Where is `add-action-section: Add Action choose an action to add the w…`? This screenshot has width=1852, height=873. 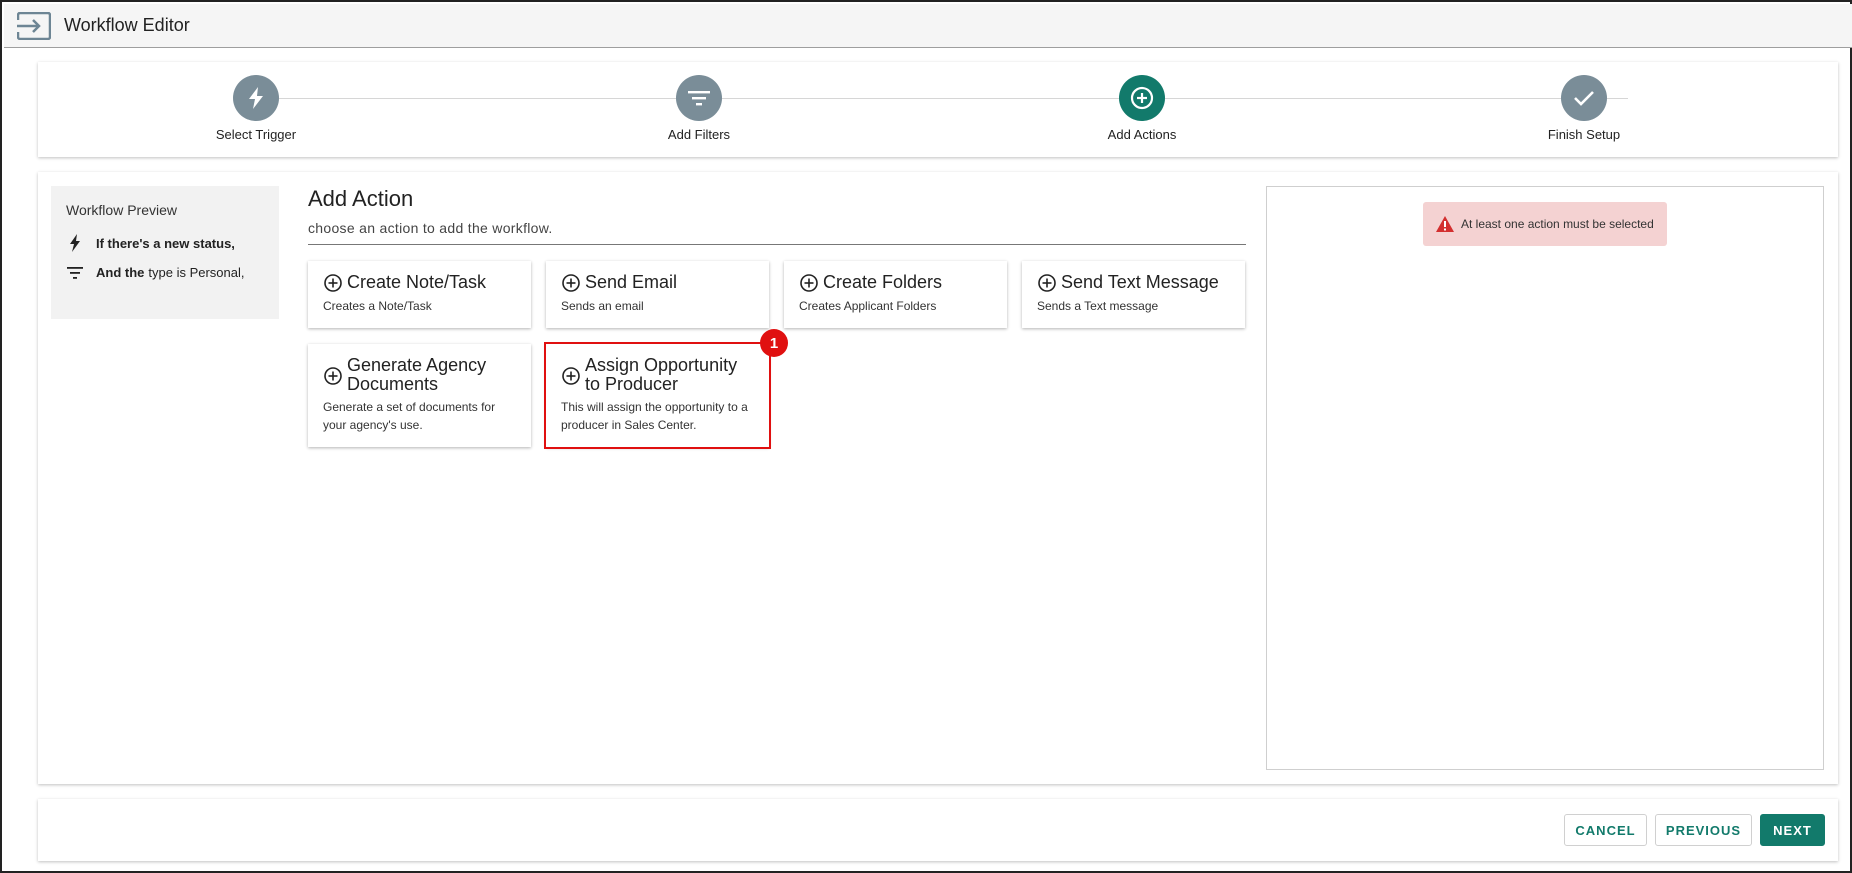 add-action-section: Add Action choose an action to add the w… is located at coordinates (777, 215).